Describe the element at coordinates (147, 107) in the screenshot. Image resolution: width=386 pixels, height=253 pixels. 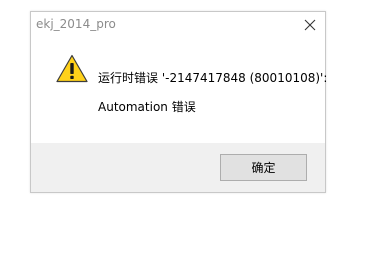
I see `error-detail: Automation 错误` at that location.